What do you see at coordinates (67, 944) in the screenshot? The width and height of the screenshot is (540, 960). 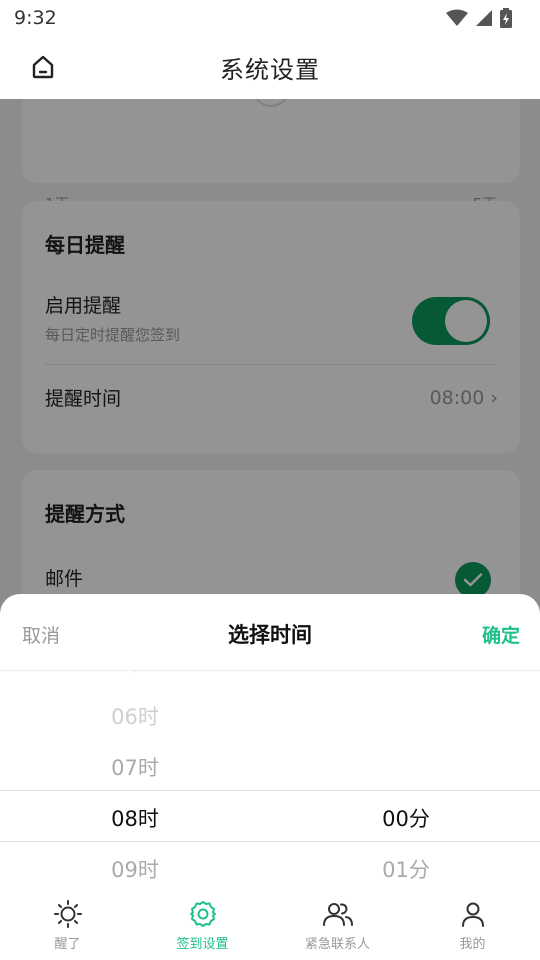 I see `tab-awake-label: 醒了` at bounding box center [67, 944].